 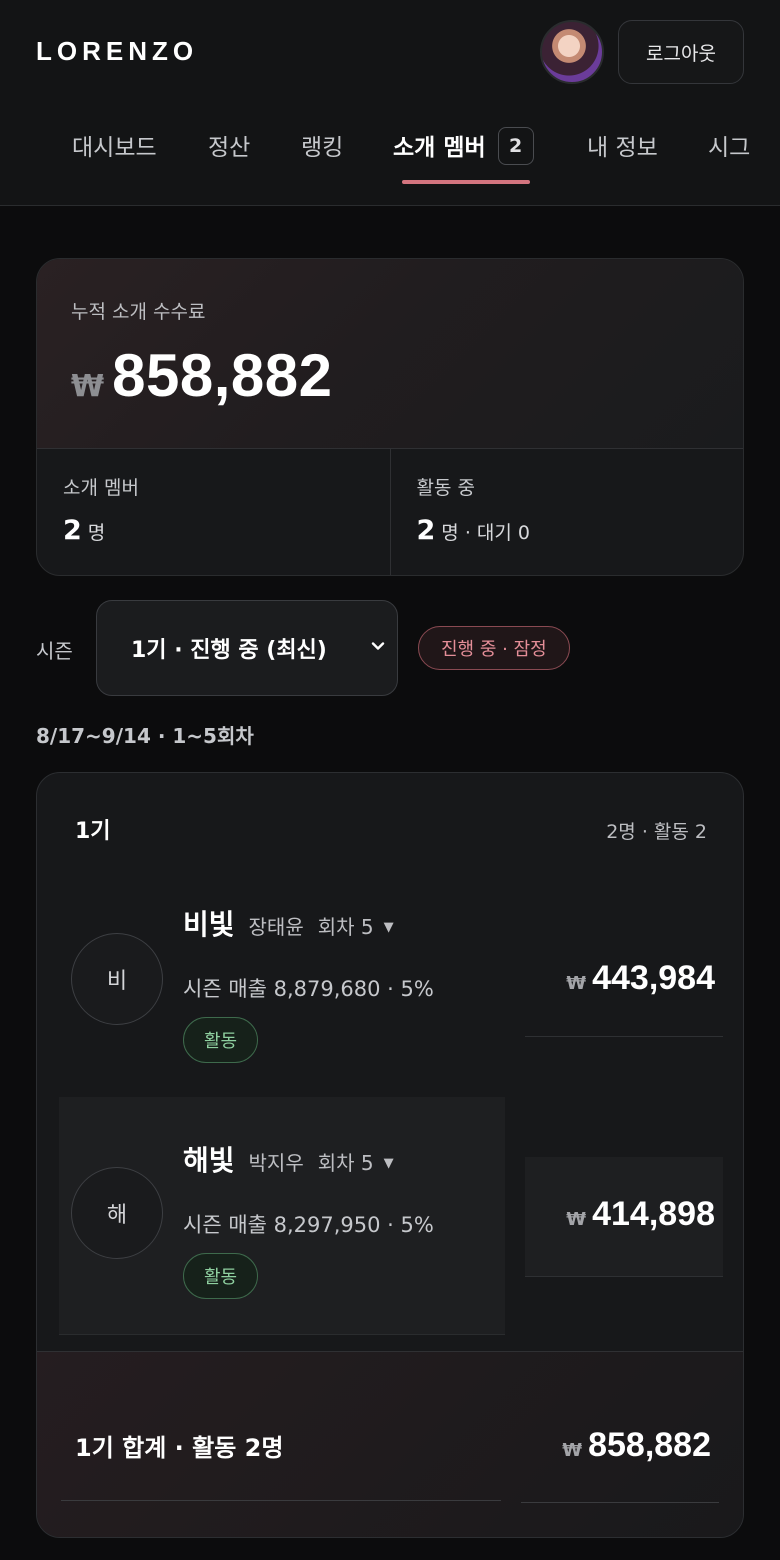 What do you see at coordinates (117, 979) in the screenshot?
I see `member-avatar: 비` at bounding box center [117, 979].